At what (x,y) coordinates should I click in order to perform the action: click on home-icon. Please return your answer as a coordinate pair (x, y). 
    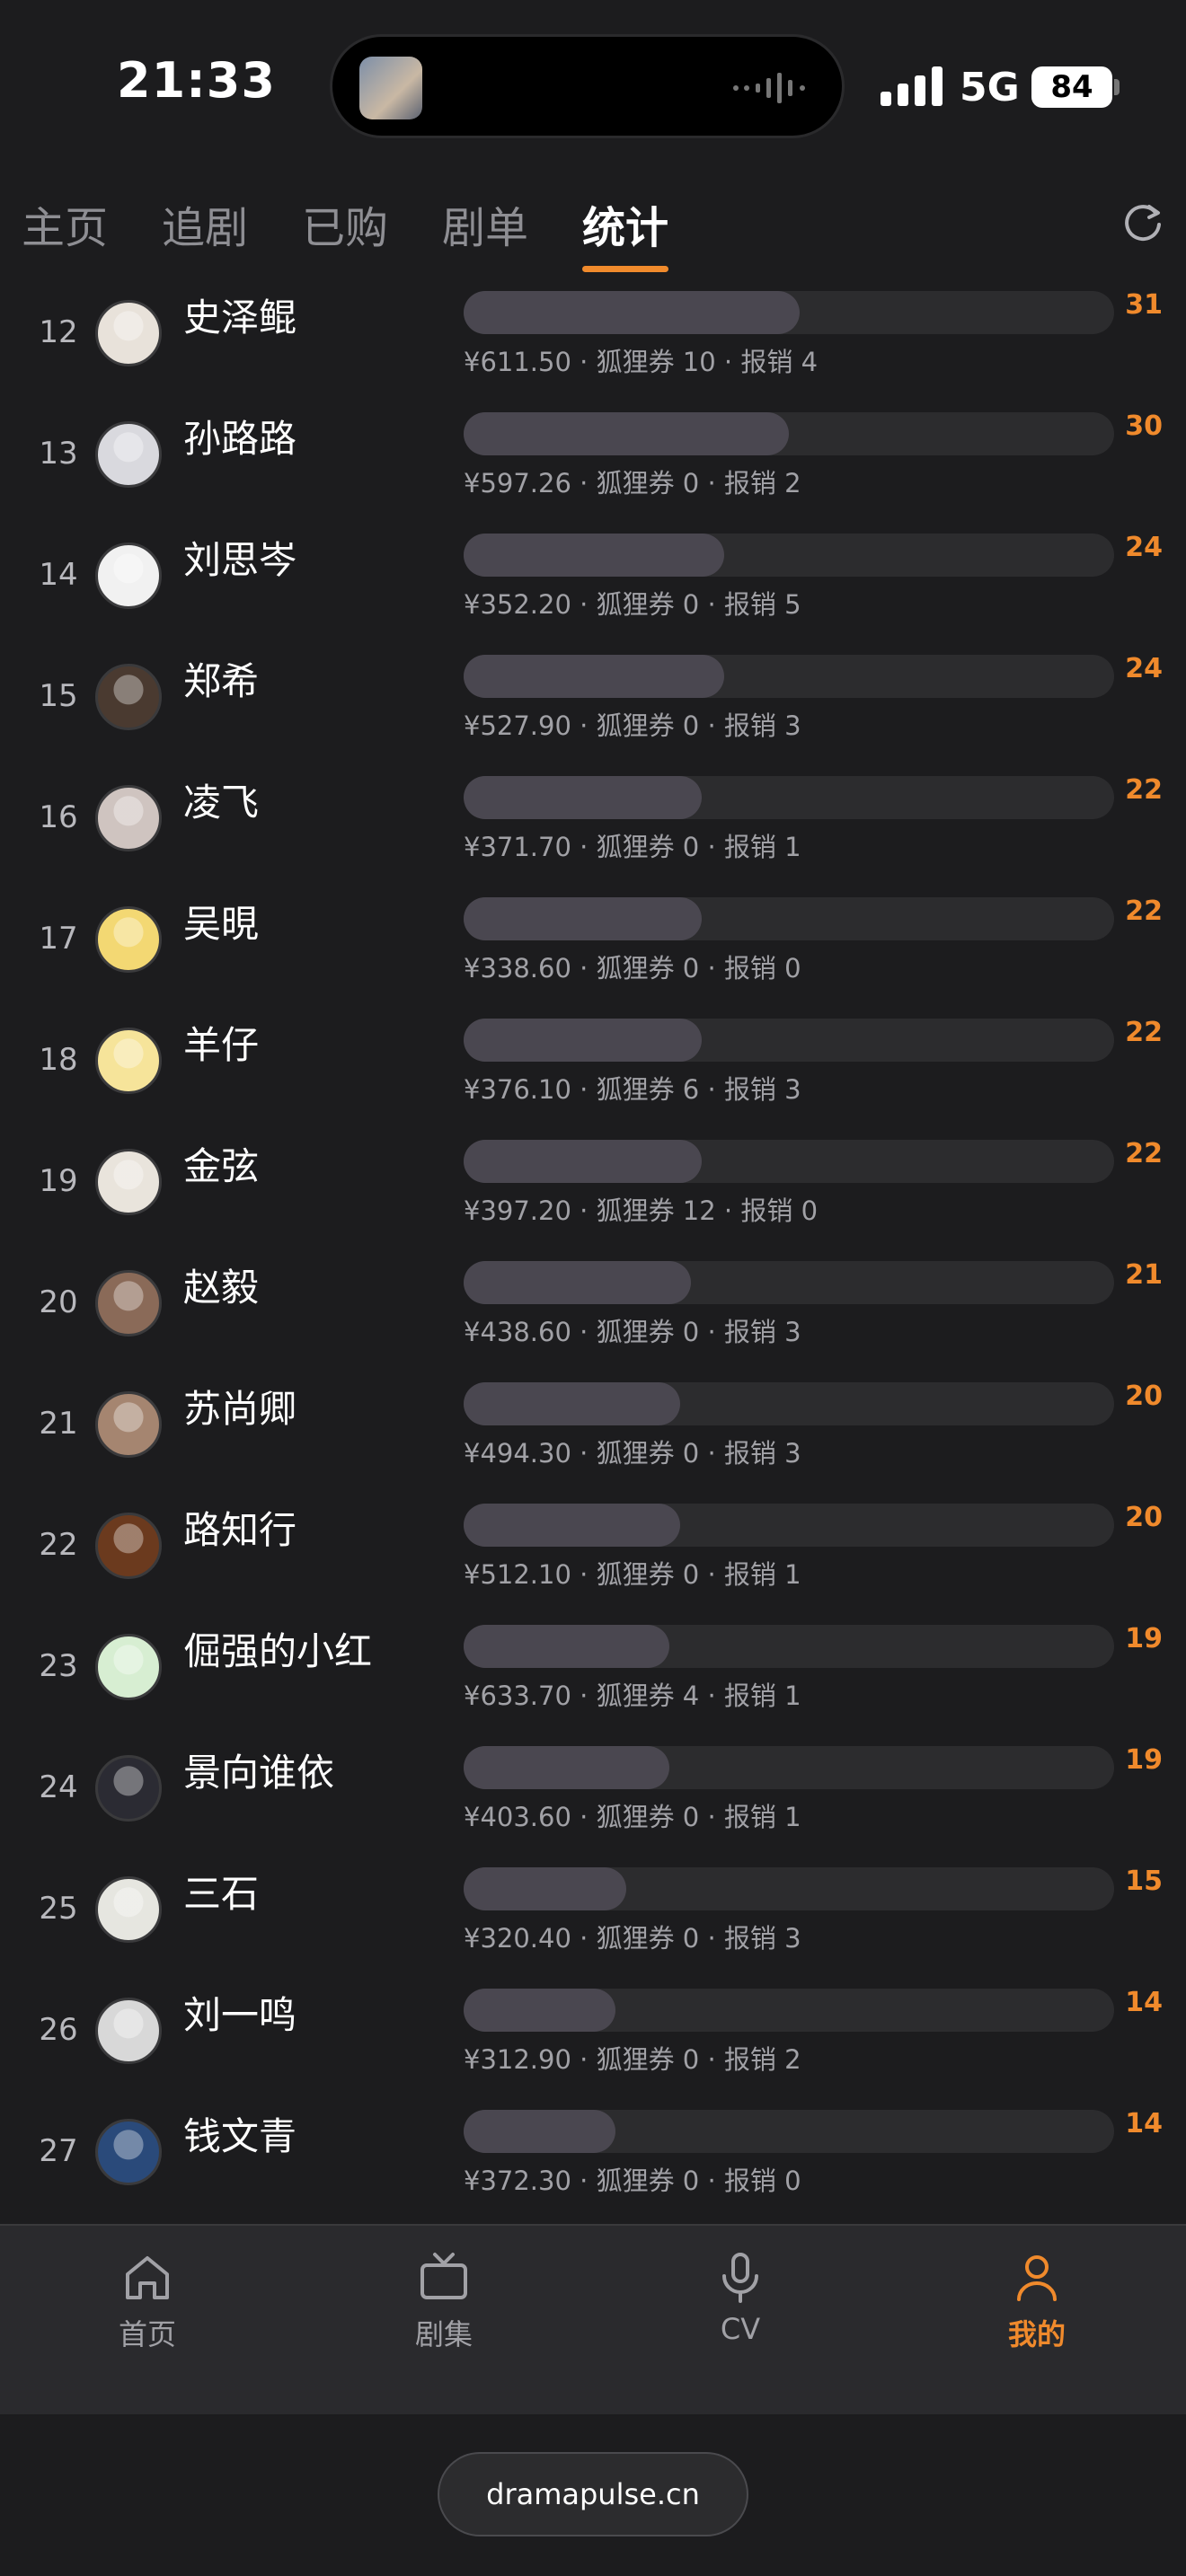
    Looking at the image, I should click on (147, 2277).